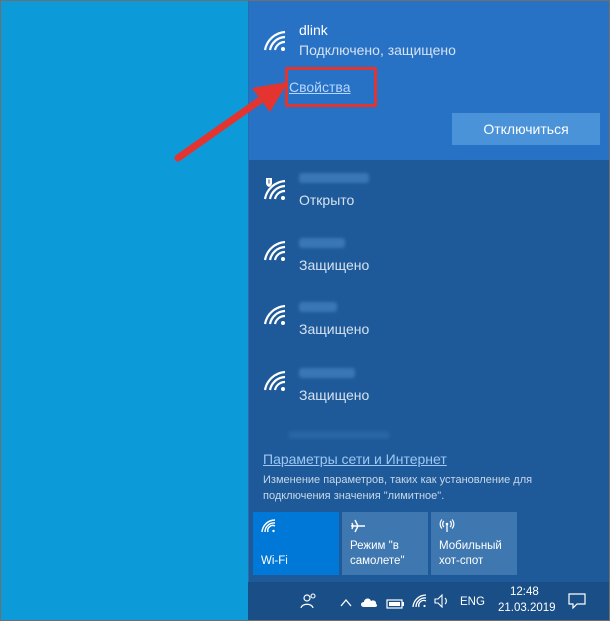 The image size is (610, 621). What do you see at coordinates (355, 459) in the screenshot?
I see `network-settings-link: Параметры сети и Интернет` at bounding box center [355, 459].